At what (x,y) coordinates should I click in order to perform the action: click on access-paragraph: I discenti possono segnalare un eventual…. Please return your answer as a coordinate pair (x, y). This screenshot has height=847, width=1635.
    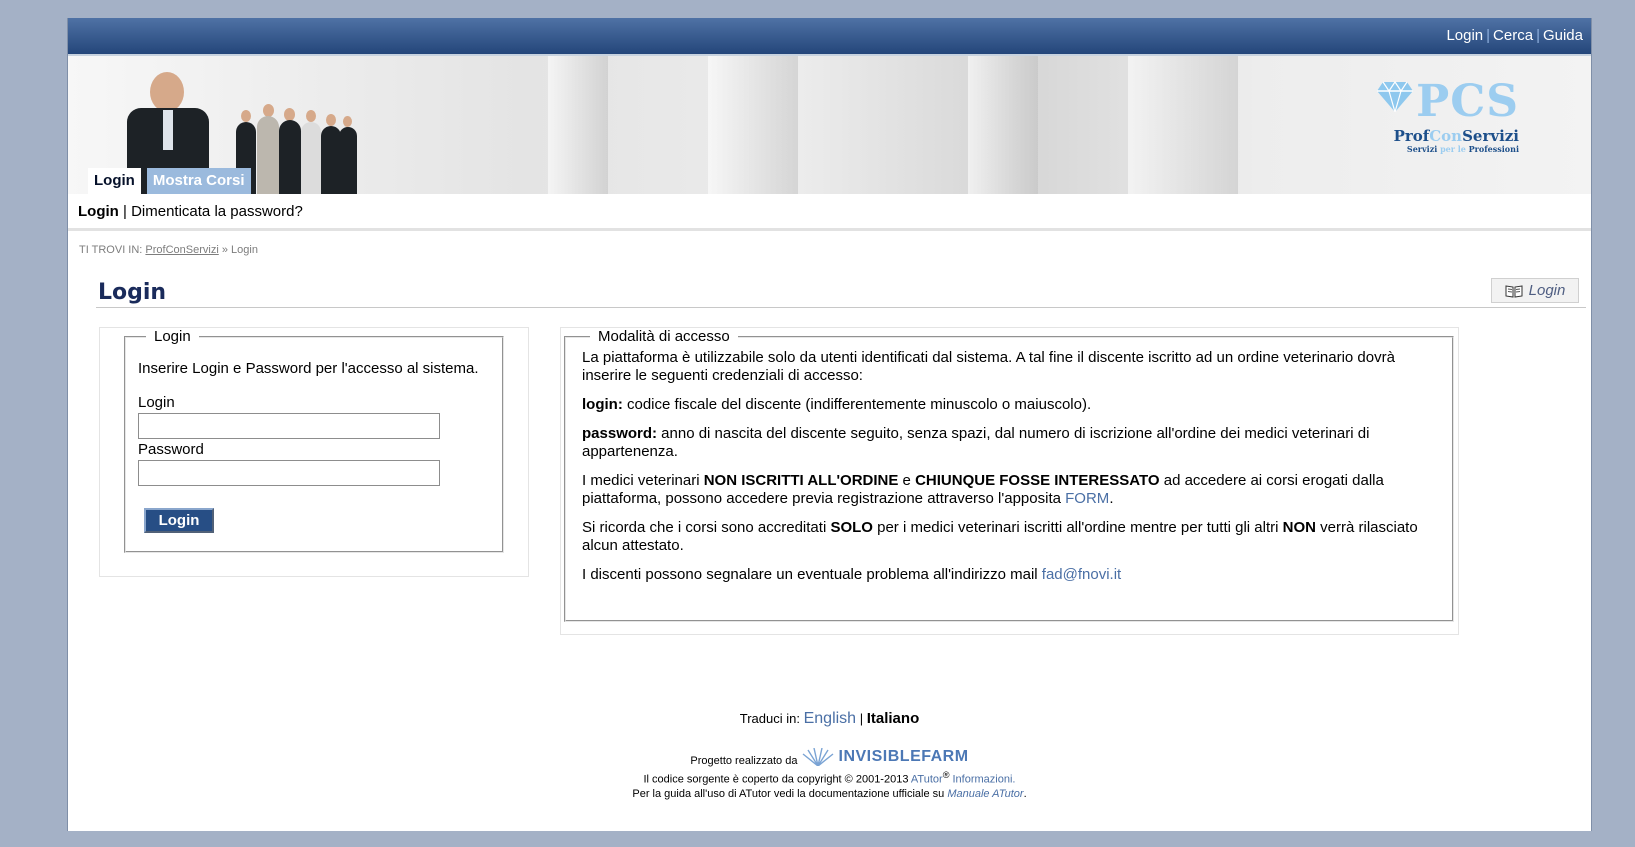
    Looking at the image, I should click on (852, 574).